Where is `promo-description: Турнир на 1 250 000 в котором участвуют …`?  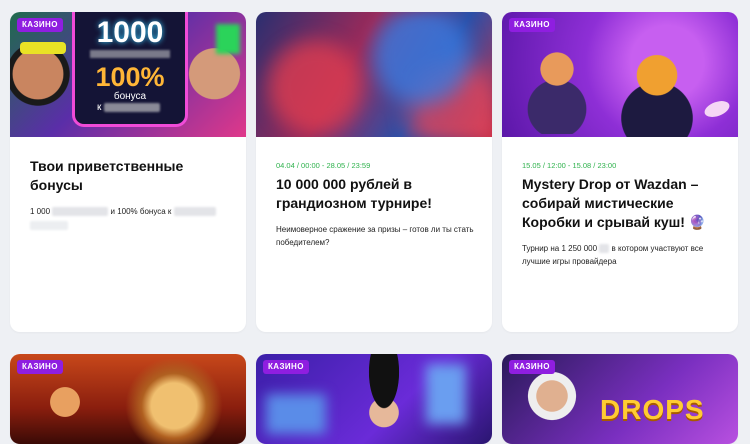 promo-description: Турнир на 1 250 000 в котором участвуют … is located at coordinates (613, 255).